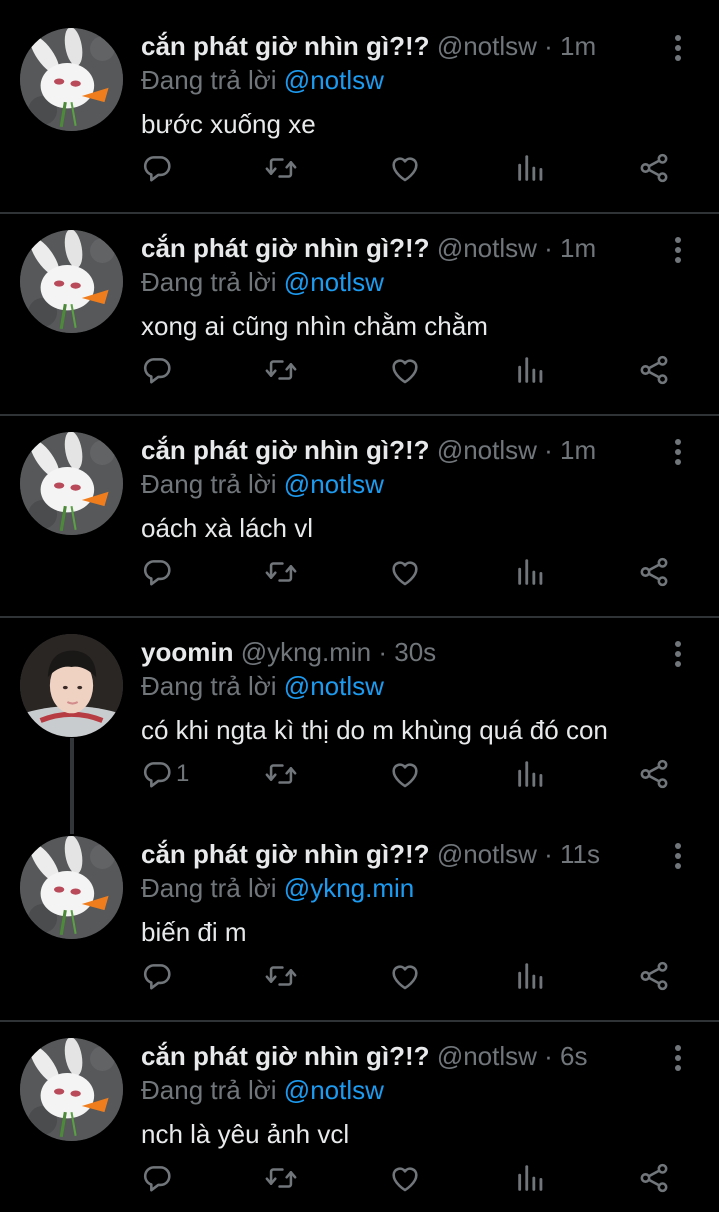 The image size is (719, 1212). I want to click on display-name: yoomin, so click(187, 652).